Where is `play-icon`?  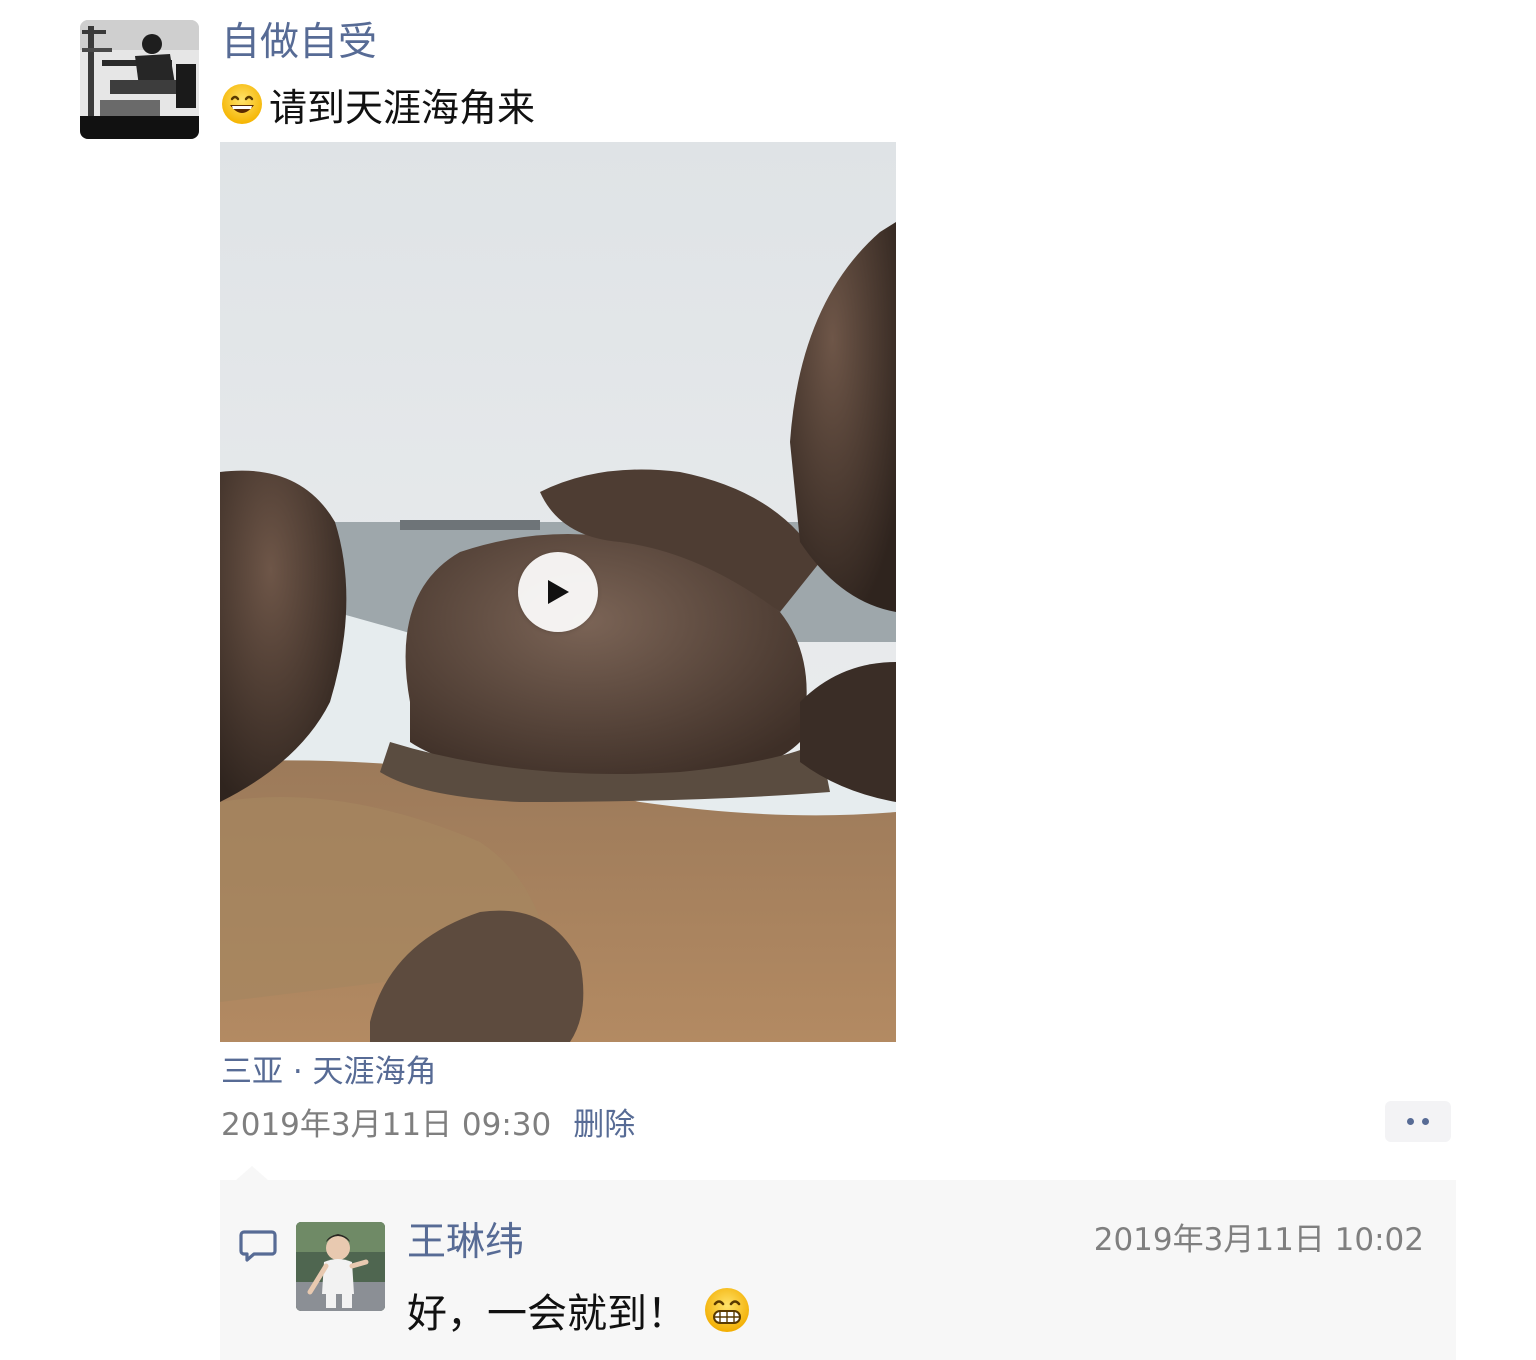
play-icon is located at coordinates (558, 592).